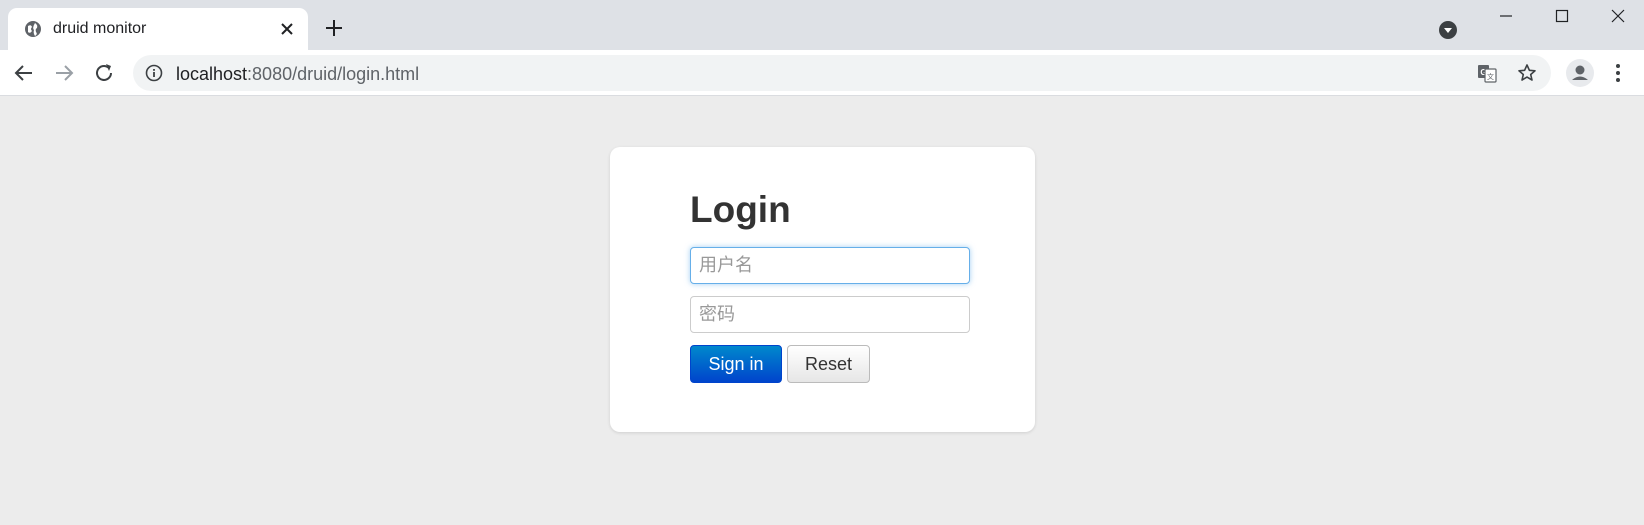 The image size is (1644, 525). Describe the element at coordinates (736, 364) in the screenshot. I see `sign-in-button: Sign in` at that location.